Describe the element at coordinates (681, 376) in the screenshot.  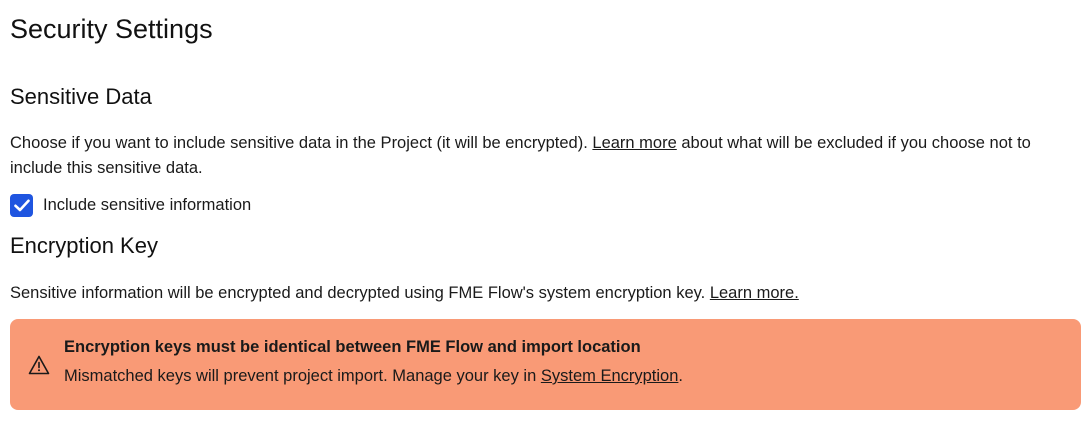
I see `alert-body-period: .` at that location.